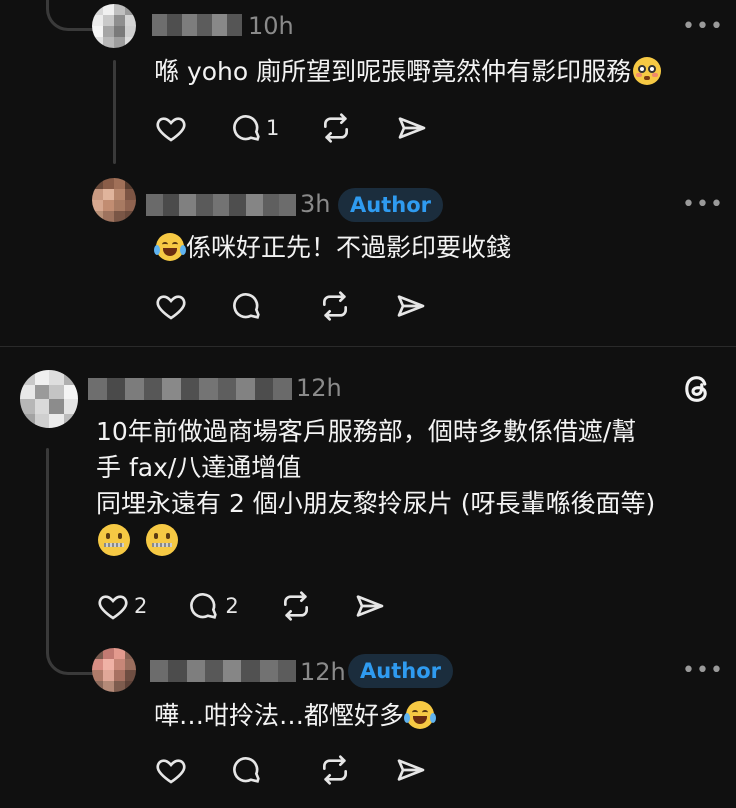 This screenshot has height=808, width=736. Describe the element at coordinates (273, 128) in the screenshot. I see `reply-count: 1` at that location.